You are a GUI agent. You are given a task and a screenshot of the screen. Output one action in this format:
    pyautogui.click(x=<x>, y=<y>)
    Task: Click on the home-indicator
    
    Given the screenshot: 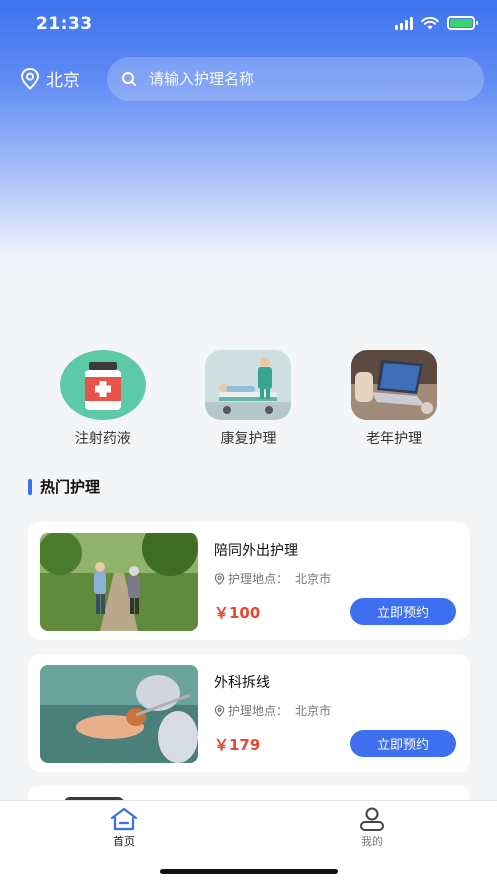 What is the action you would take?
    pyautogui.click(x=249, y=871)
    